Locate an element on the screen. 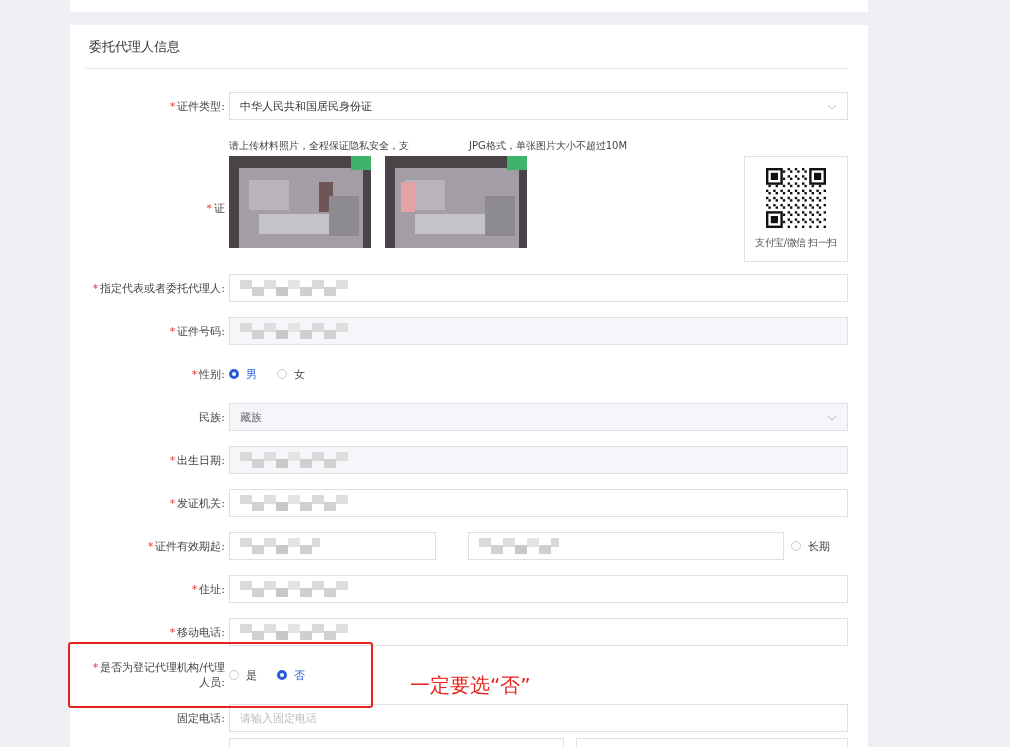 The width and height of the screenshot is (1010, 747). field-label: * 出生日期: is located at coordinates (197, 460).